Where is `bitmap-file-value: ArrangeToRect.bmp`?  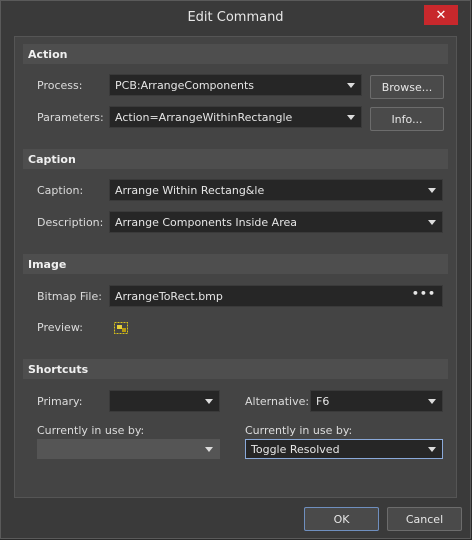
bitmap-file-value: ArrangeToRect.bmp is located at coordinates (169, 296).